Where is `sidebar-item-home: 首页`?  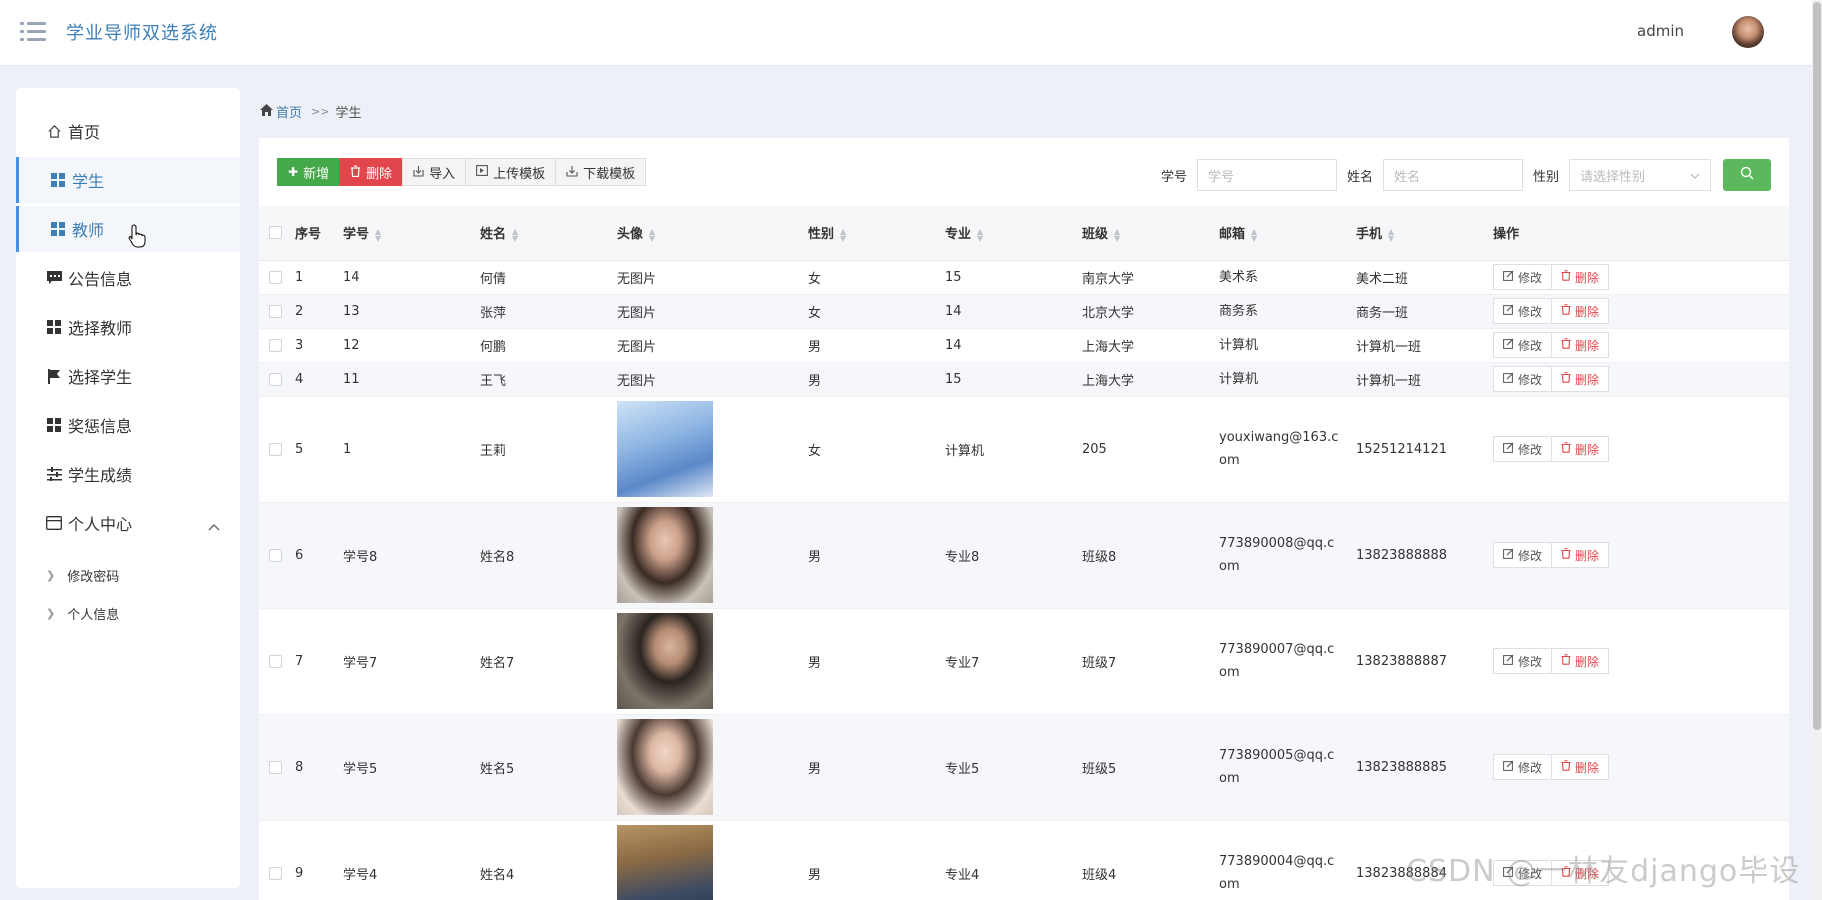
sidebar-item-home: 首页 is located at coordinates (128, 131).